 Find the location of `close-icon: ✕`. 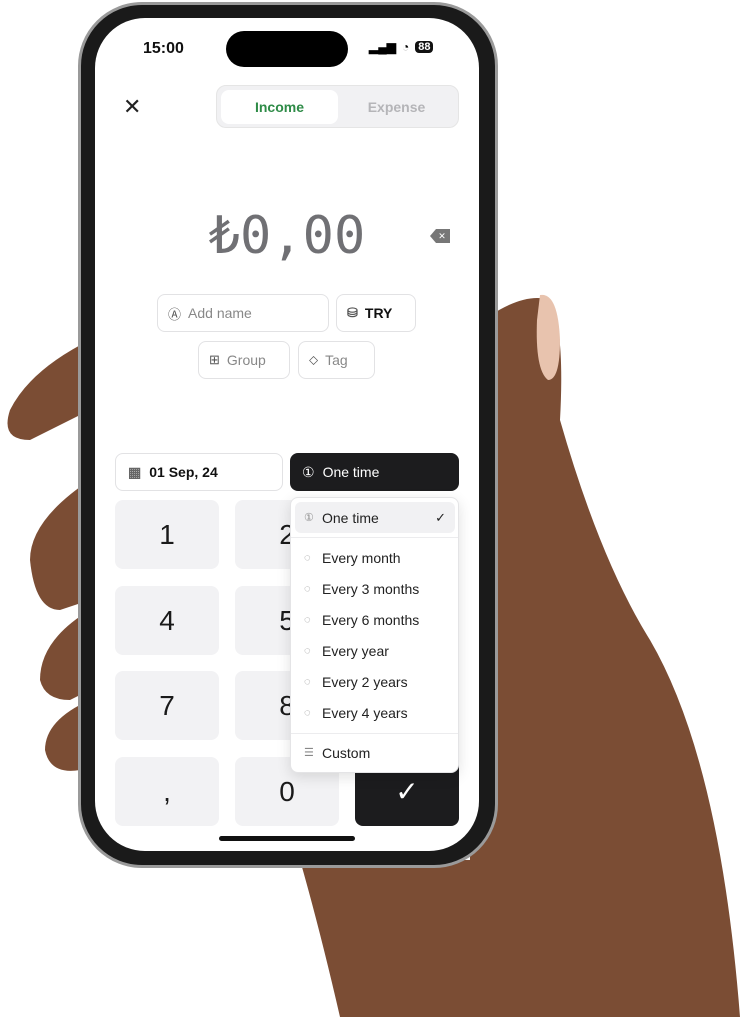

close-icon: ✕ is located at coordinates (132, 107).